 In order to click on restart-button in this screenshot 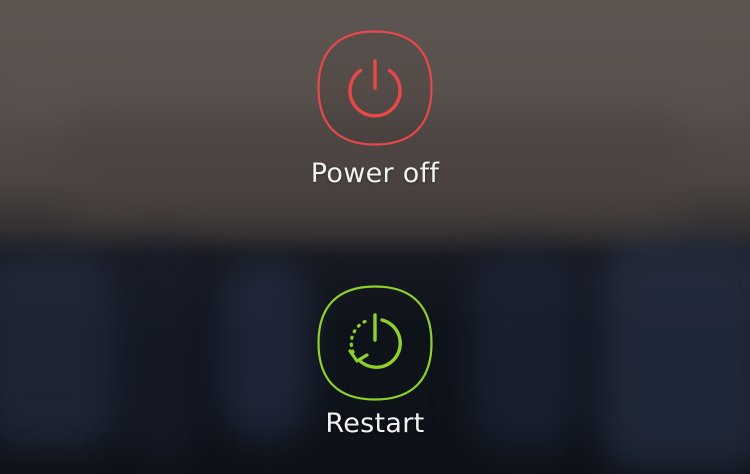, I will do `click(375, 343)`.